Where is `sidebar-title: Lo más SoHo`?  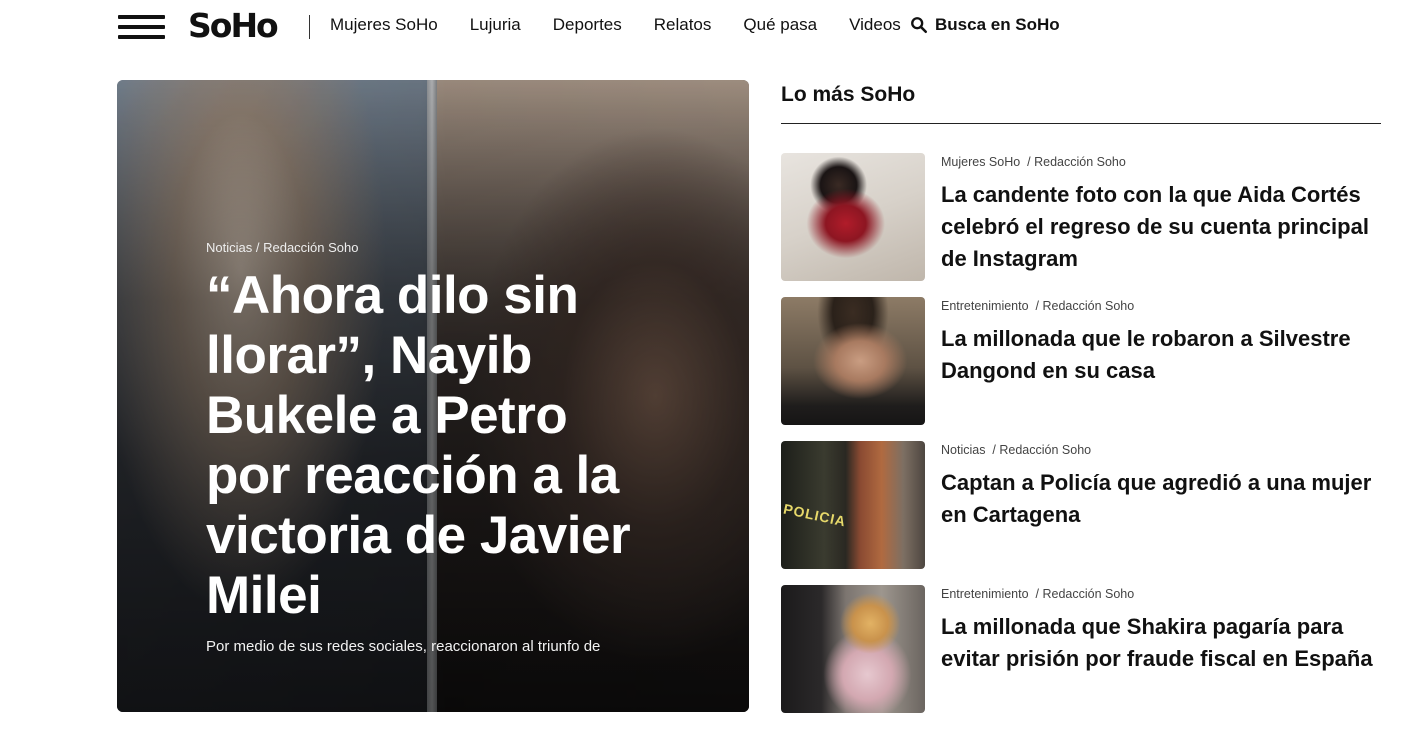
sidebar-title: Lo más SoHo is located at coordinates (848, 94).